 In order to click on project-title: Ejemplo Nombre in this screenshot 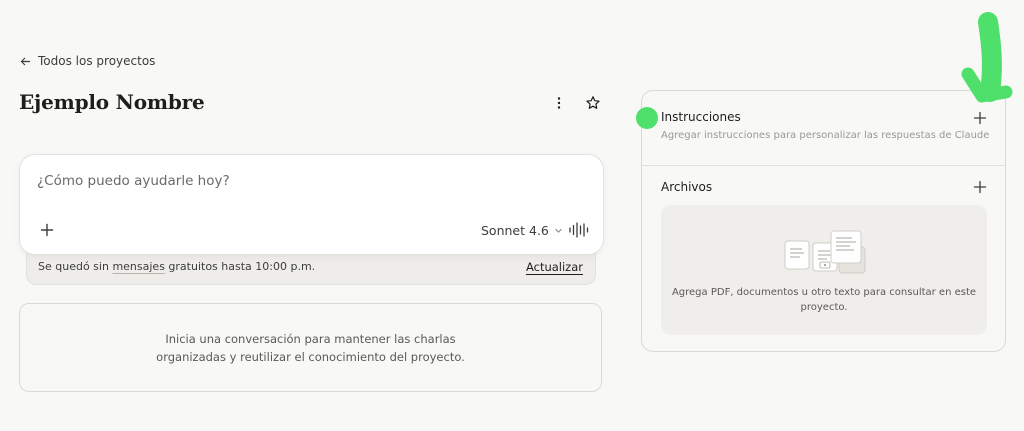, I will do `click(112, 102)`.